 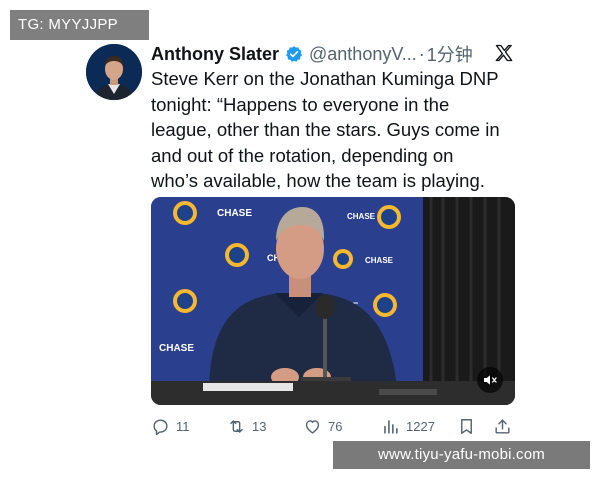 I want to click on author-avatar, so click(x=114, y=72).